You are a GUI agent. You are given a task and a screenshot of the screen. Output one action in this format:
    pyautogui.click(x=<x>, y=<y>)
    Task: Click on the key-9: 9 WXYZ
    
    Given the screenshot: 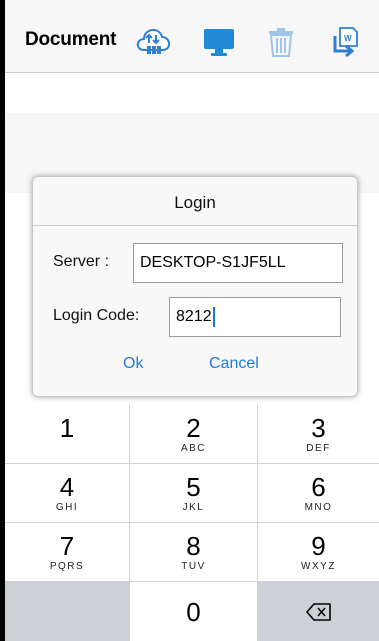 What is the action you would take?
    pyautogui.click(x=318, y=552)
    